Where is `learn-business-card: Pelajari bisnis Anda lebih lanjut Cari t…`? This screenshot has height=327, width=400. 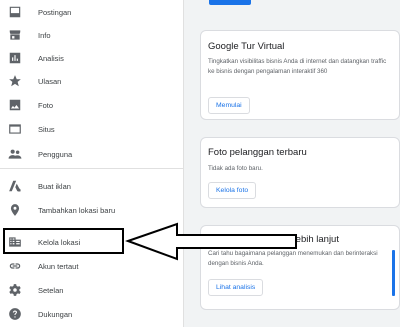
learn-business-card: Pelajari bisnis Anda lebih lanjut Cari t… is located at coordinates (300, 267).